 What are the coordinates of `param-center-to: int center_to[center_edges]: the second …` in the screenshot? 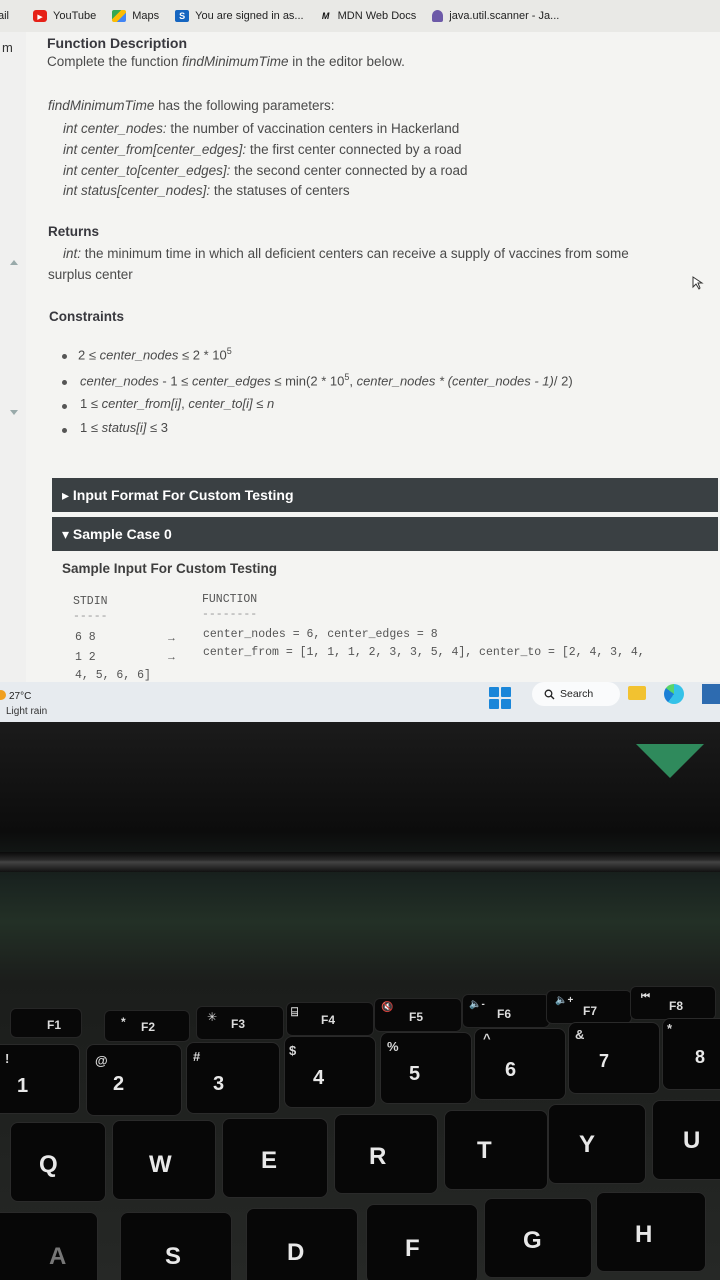 It's located at (265, 170).